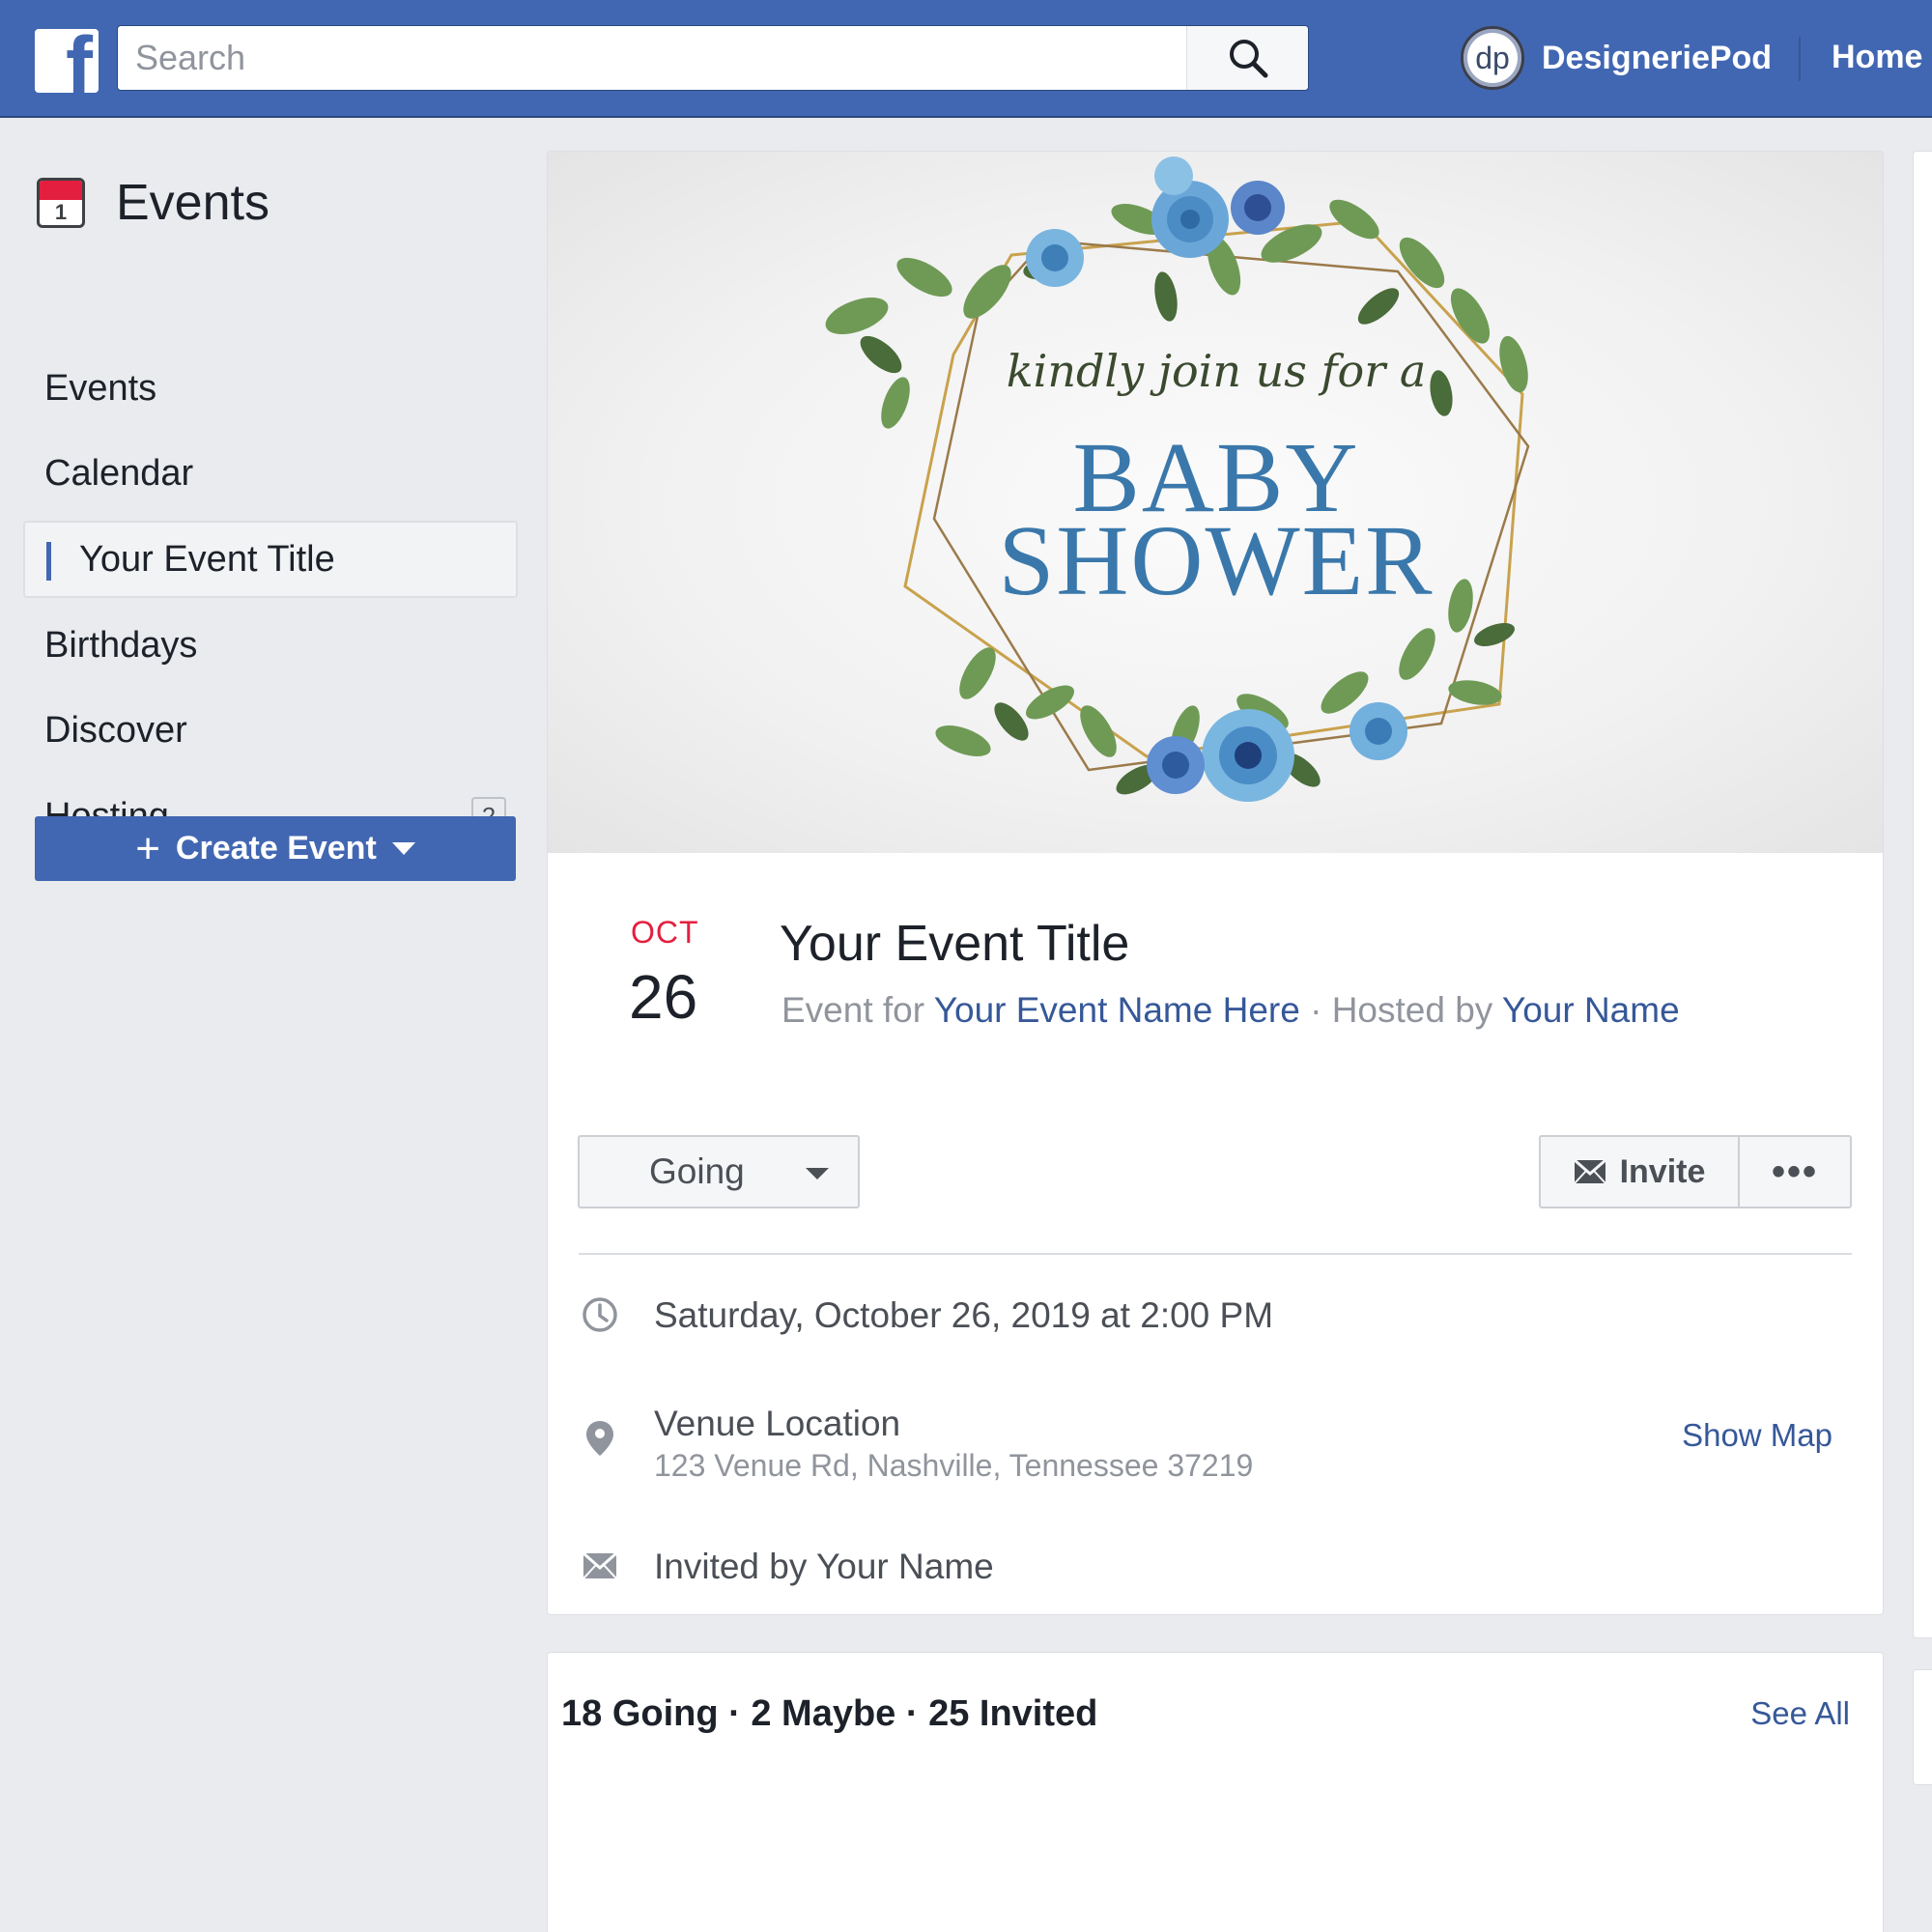 The width and height of the screenshot is (1932, 1932). I want to click on top-navigation-bar: f dp DesigneriePod Home, so click(966, 59).